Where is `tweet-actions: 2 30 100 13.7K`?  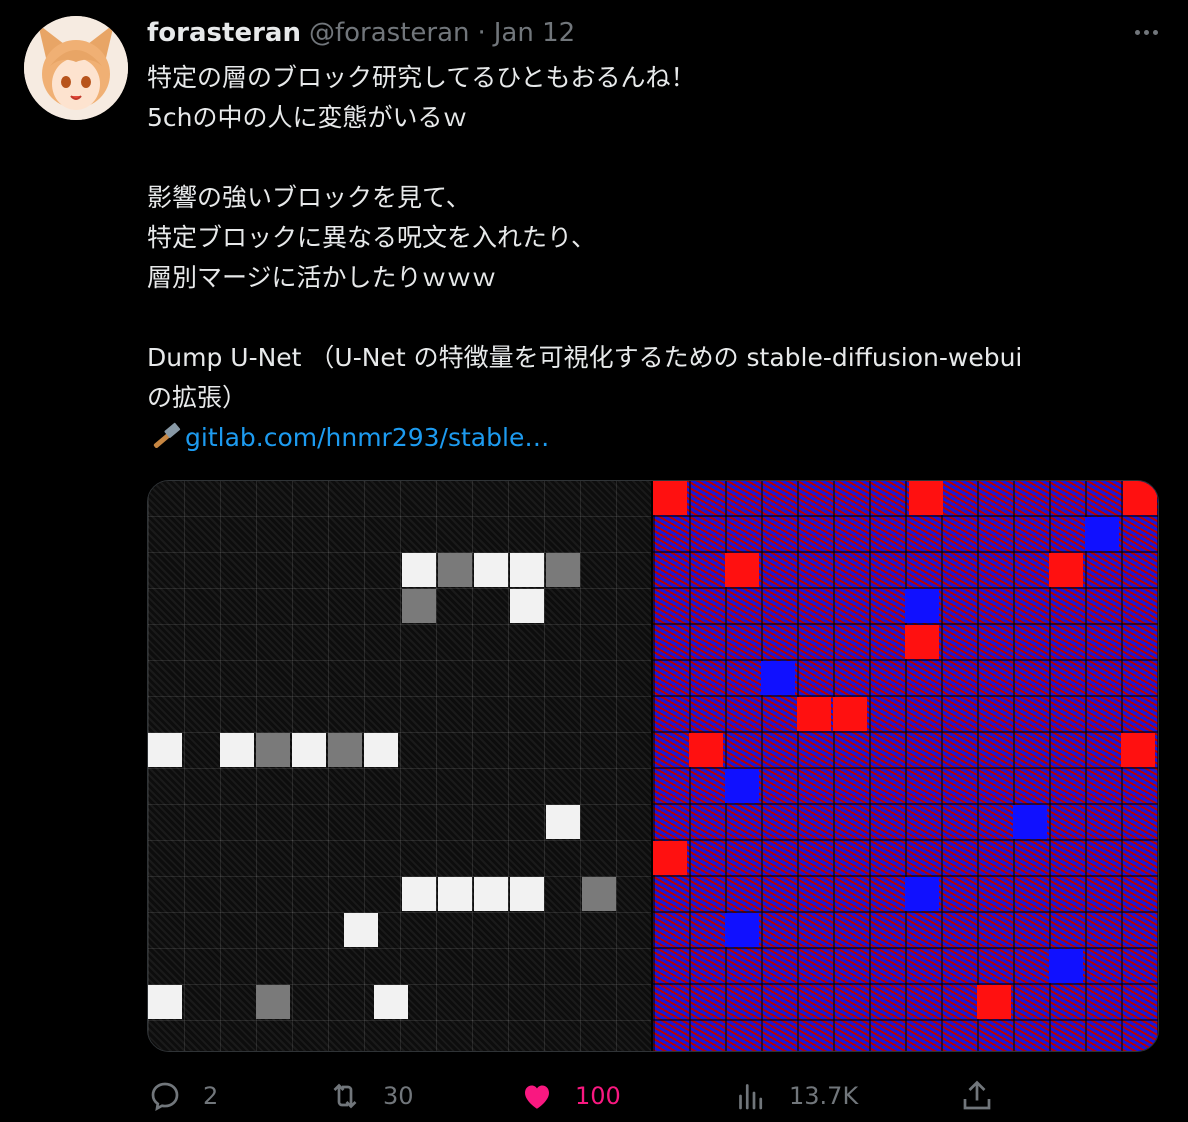
tweet-actions: 2 30 100 13.7K is located at coordinates (652, 1096).